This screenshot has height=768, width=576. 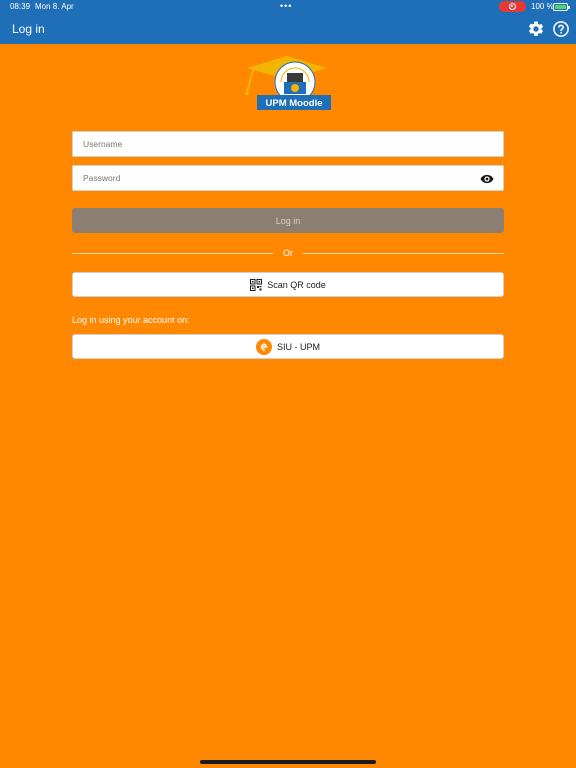 I want to click on show-password-button, so click(x=487, y=179).